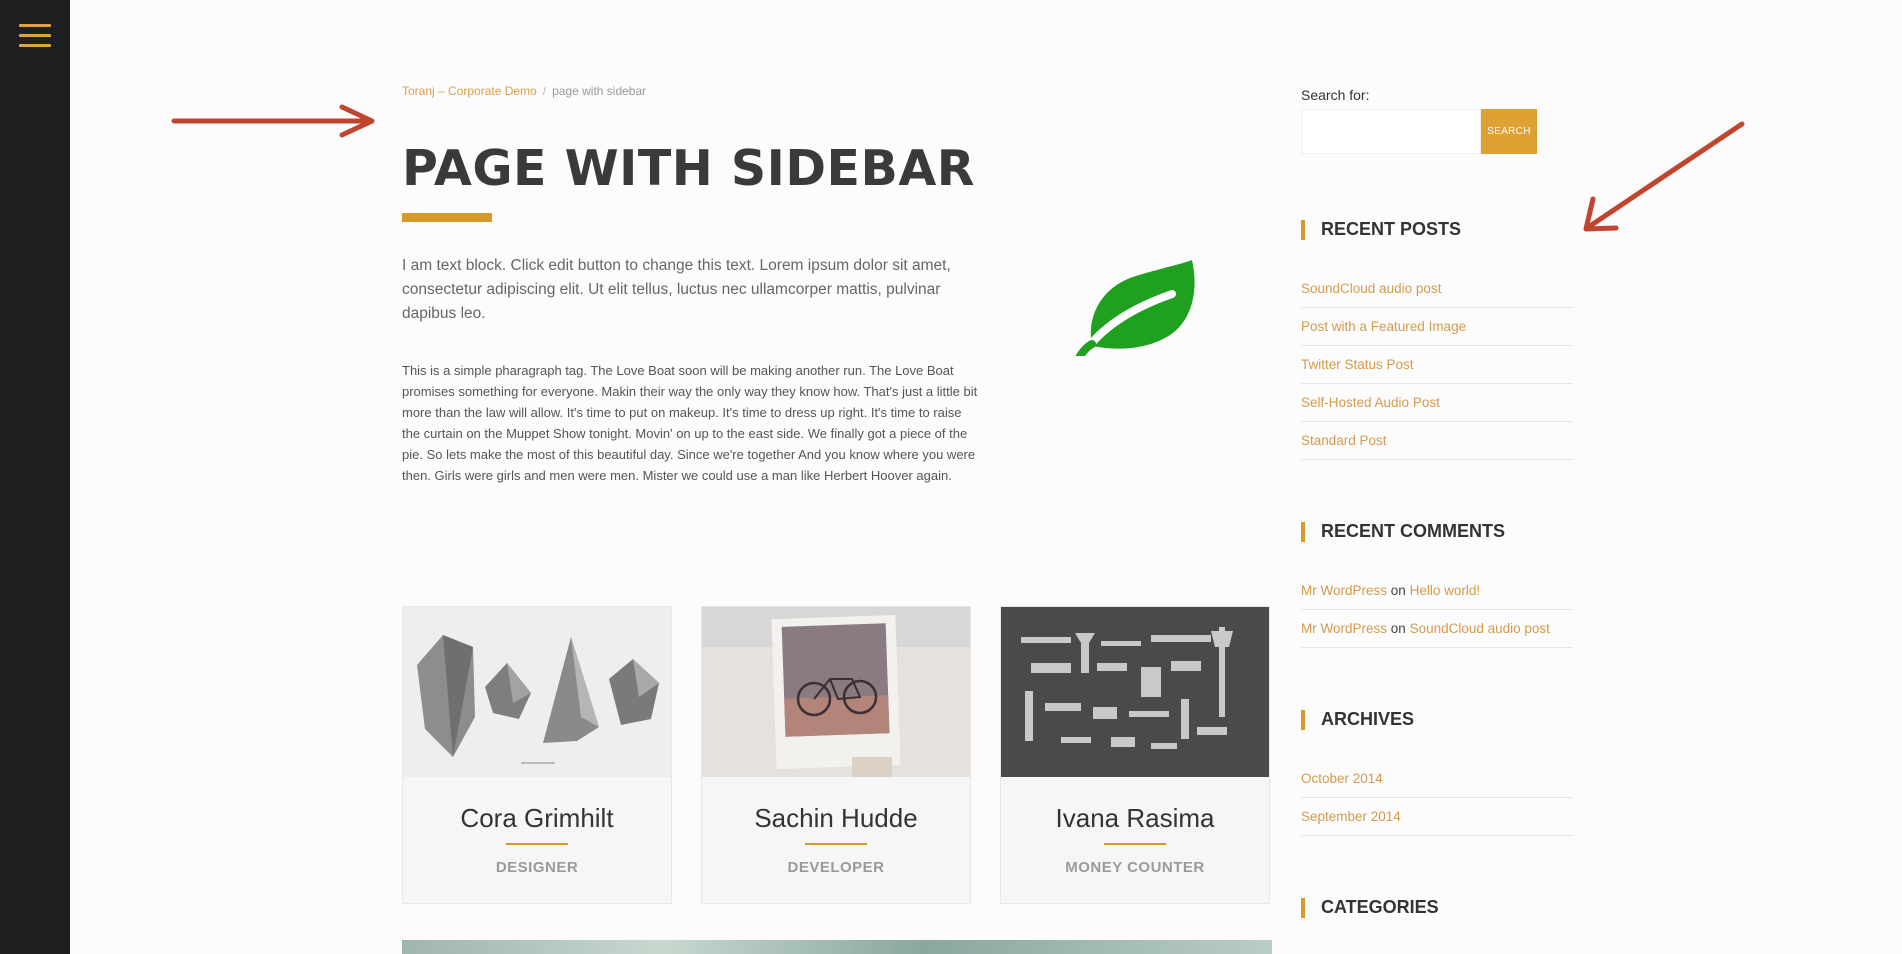 The width and height of the screenshot is (1902, 954). Describe the element at coordinates (537, 692) in the screenshot. I see `team-photo-crystals` at that location.